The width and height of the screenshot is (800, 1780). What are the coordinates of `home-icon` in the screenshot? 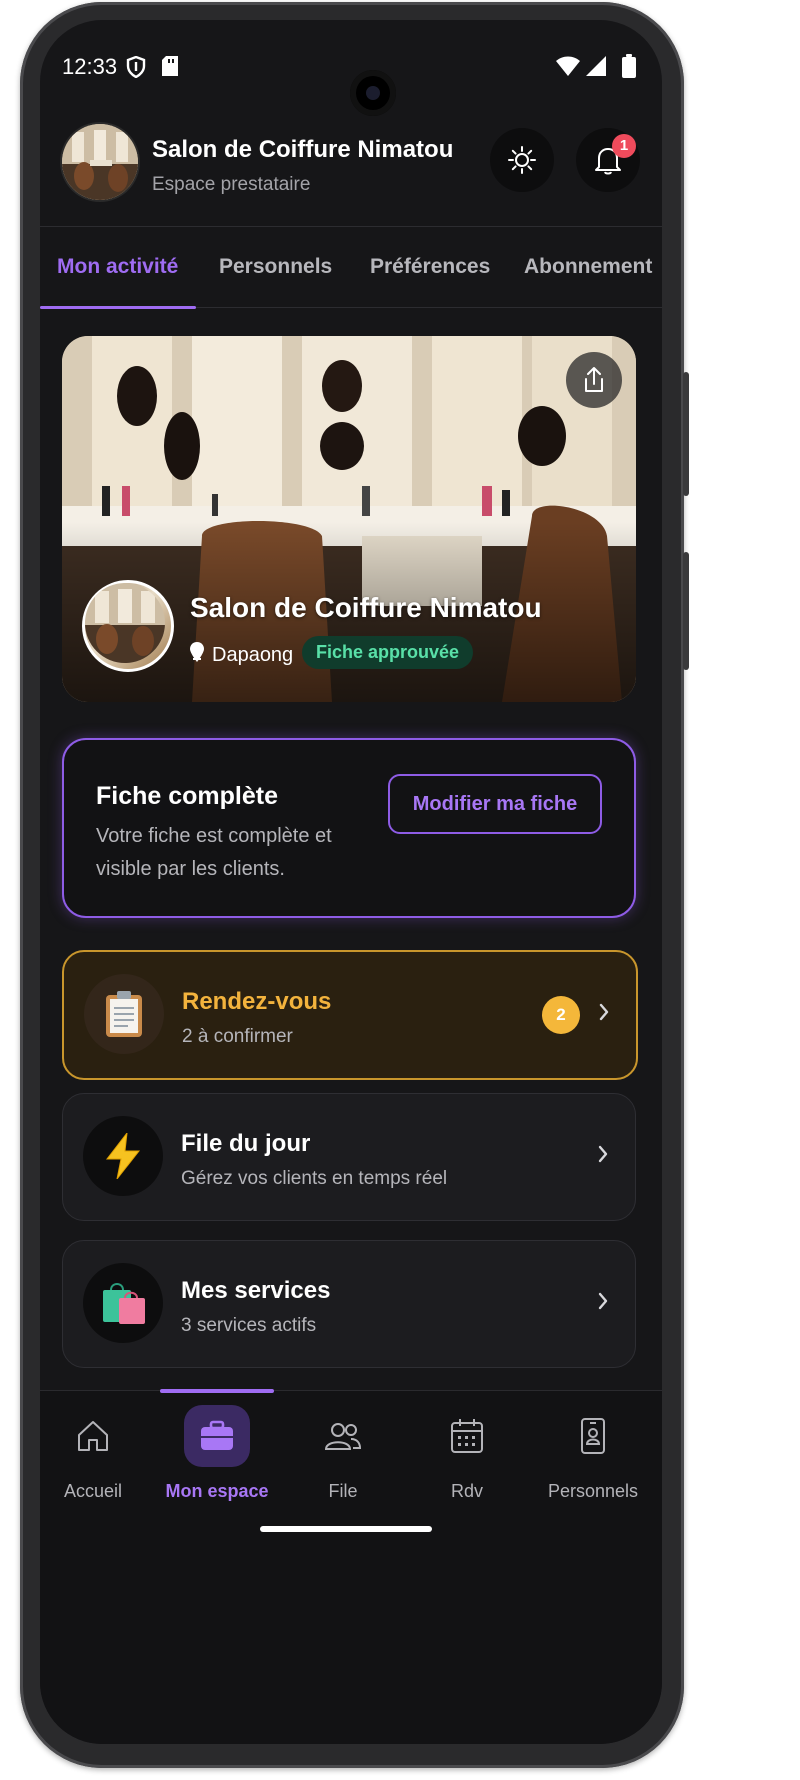 It's located at (97, 1436).